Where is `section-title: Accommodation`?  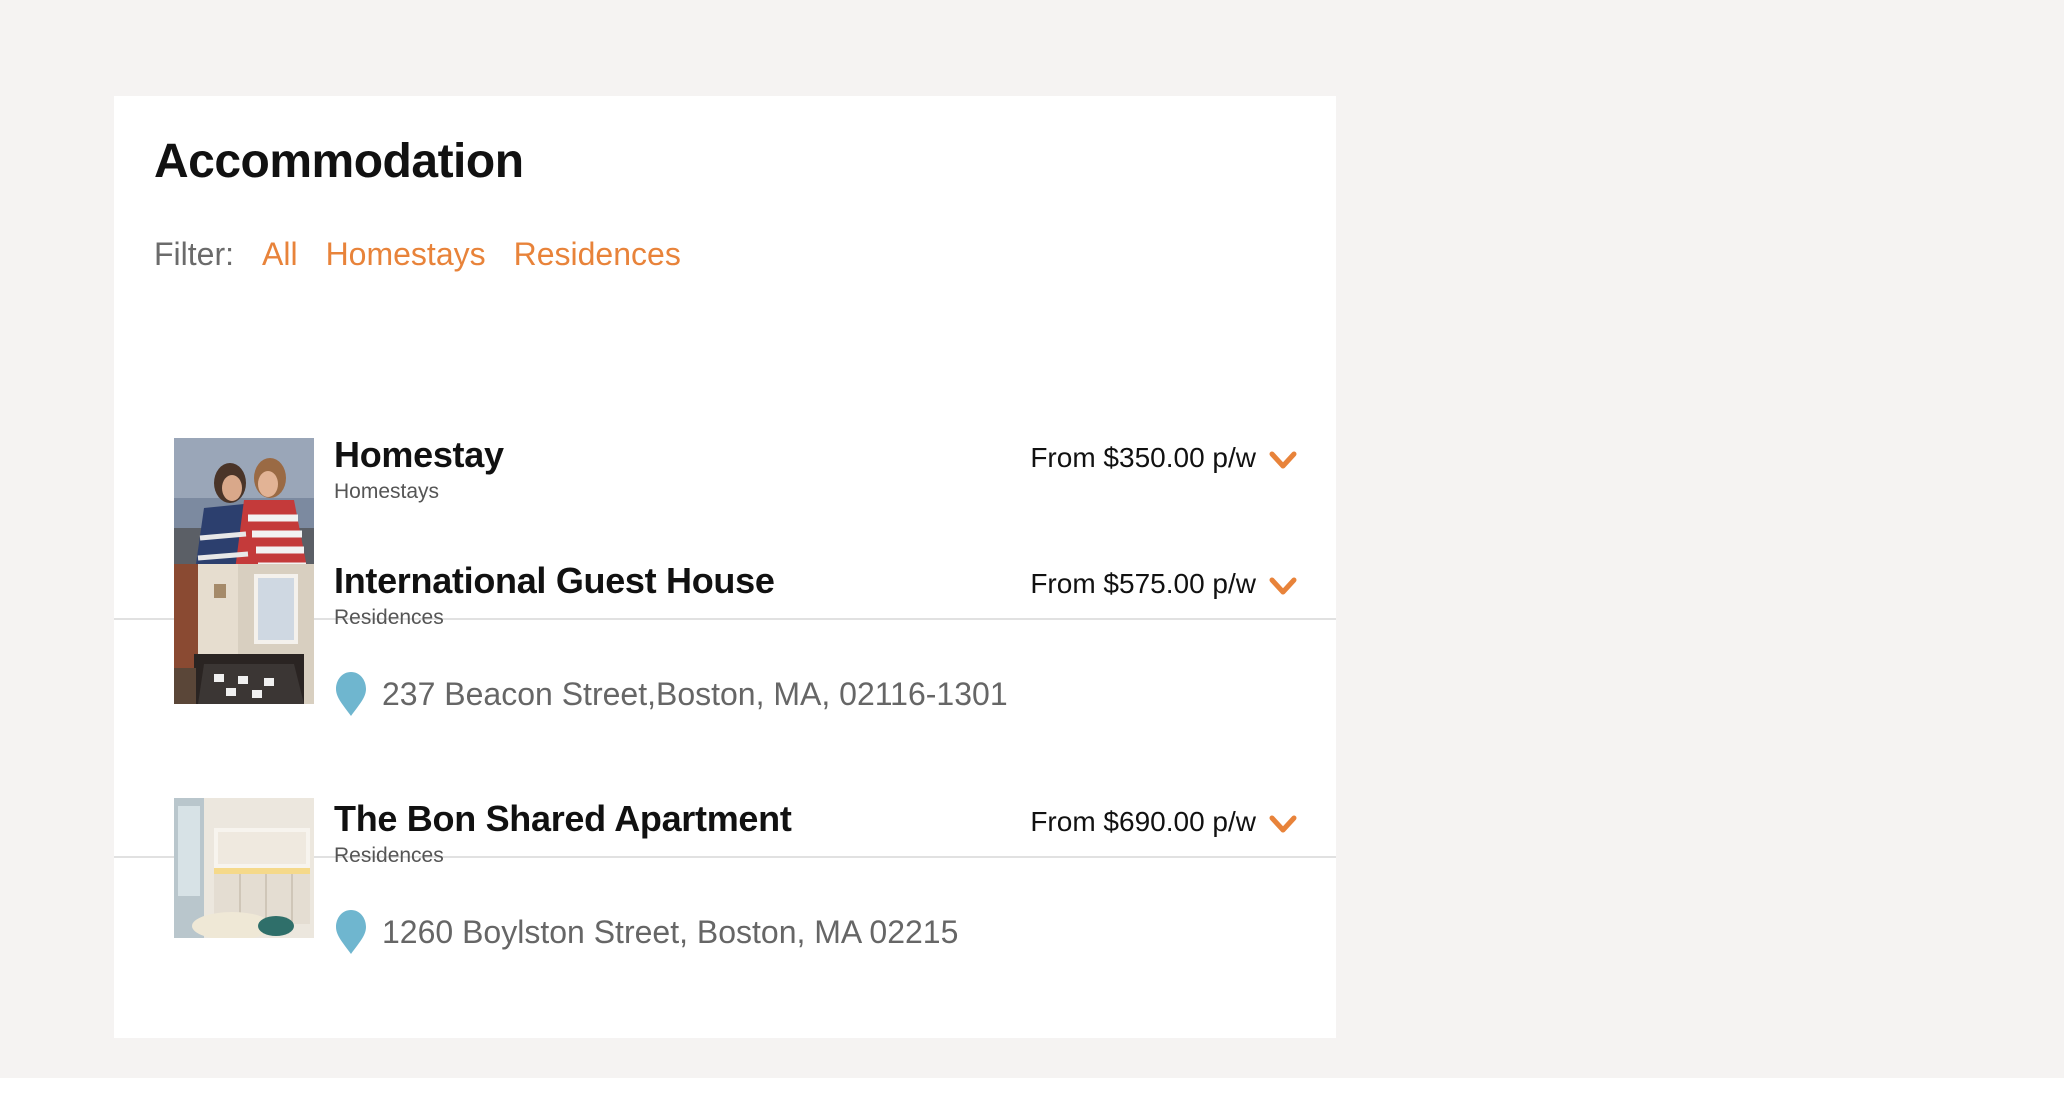
section-title: Accommodation is located at coordinates (339, 161).